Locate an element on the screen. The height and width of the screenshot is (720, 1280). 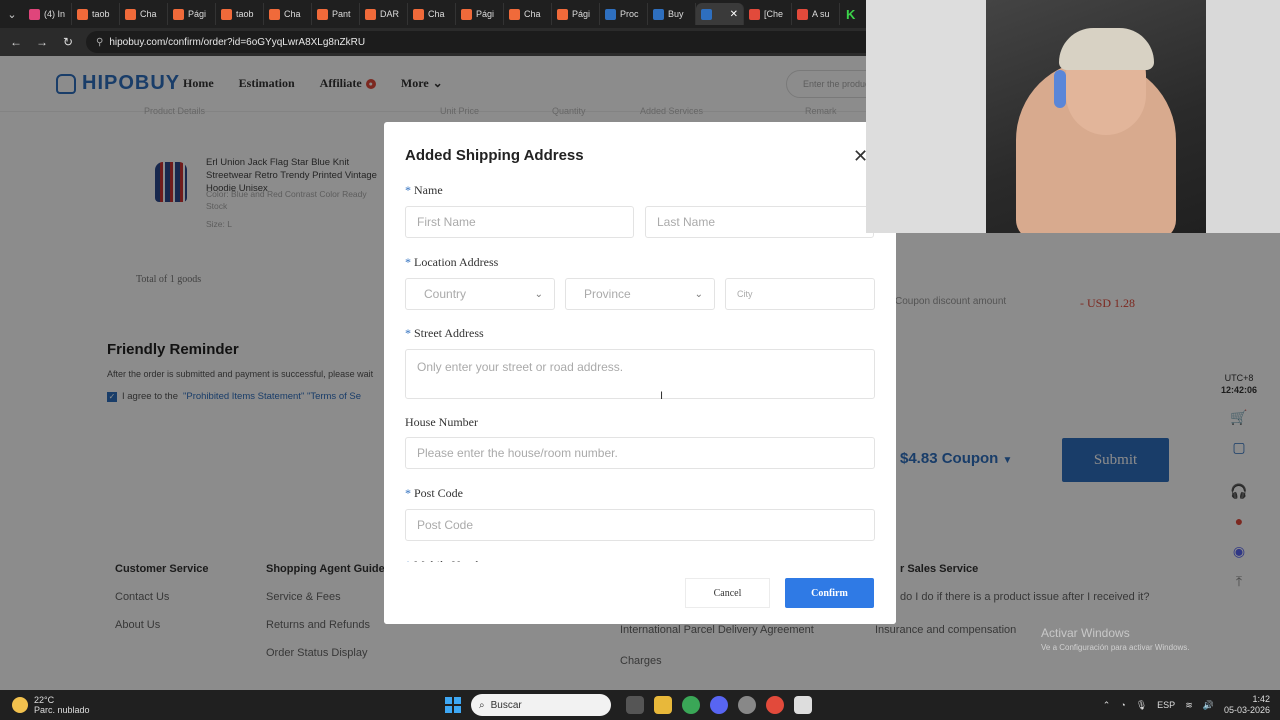
headset-icon is located at coordinates (1060, 89).